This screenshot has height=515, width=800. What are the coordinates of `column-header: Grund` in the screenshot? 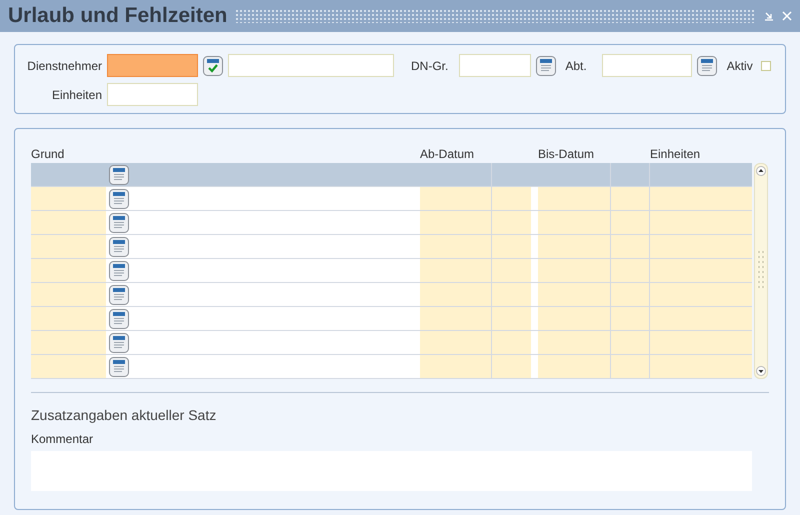 It's located at (48, 154).